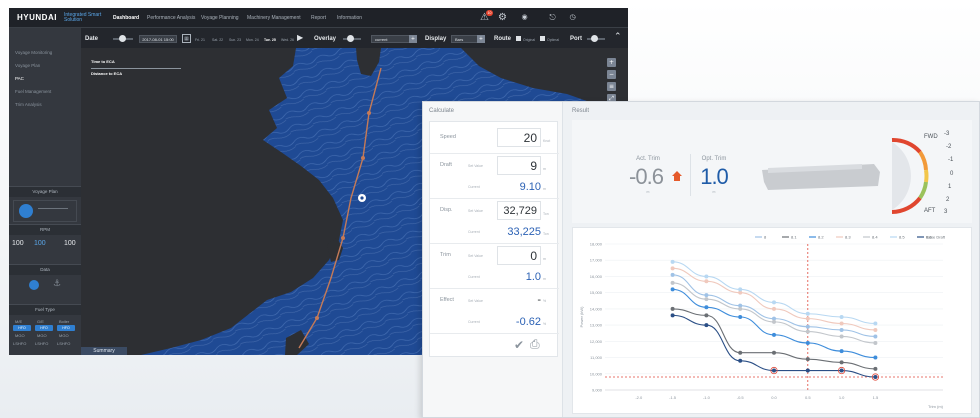 This screenshot has width=980, height=418. Describe the element at coordinates (639, 397) in the screenshot. I see `x-tick-label: -2.0` at that location.